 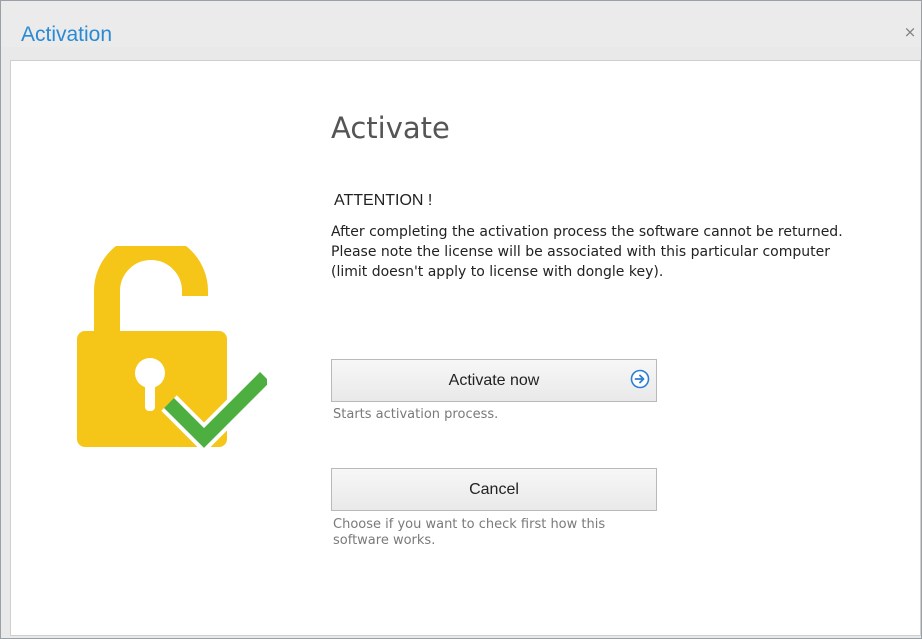 What do you see at coordinates (384, 540) in the screenshot?
I see `cancel-hint-line: software works.` at bounding box center [384, 540].